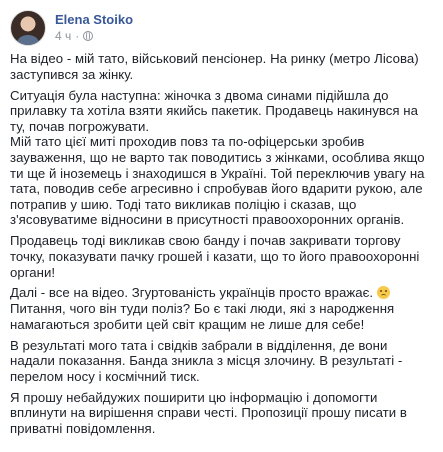 This screenshot has height=452, width=443. What do you see at coordinates (28, 28) in the screenshot?
I see `avatar` at bounding box center [28, 28].